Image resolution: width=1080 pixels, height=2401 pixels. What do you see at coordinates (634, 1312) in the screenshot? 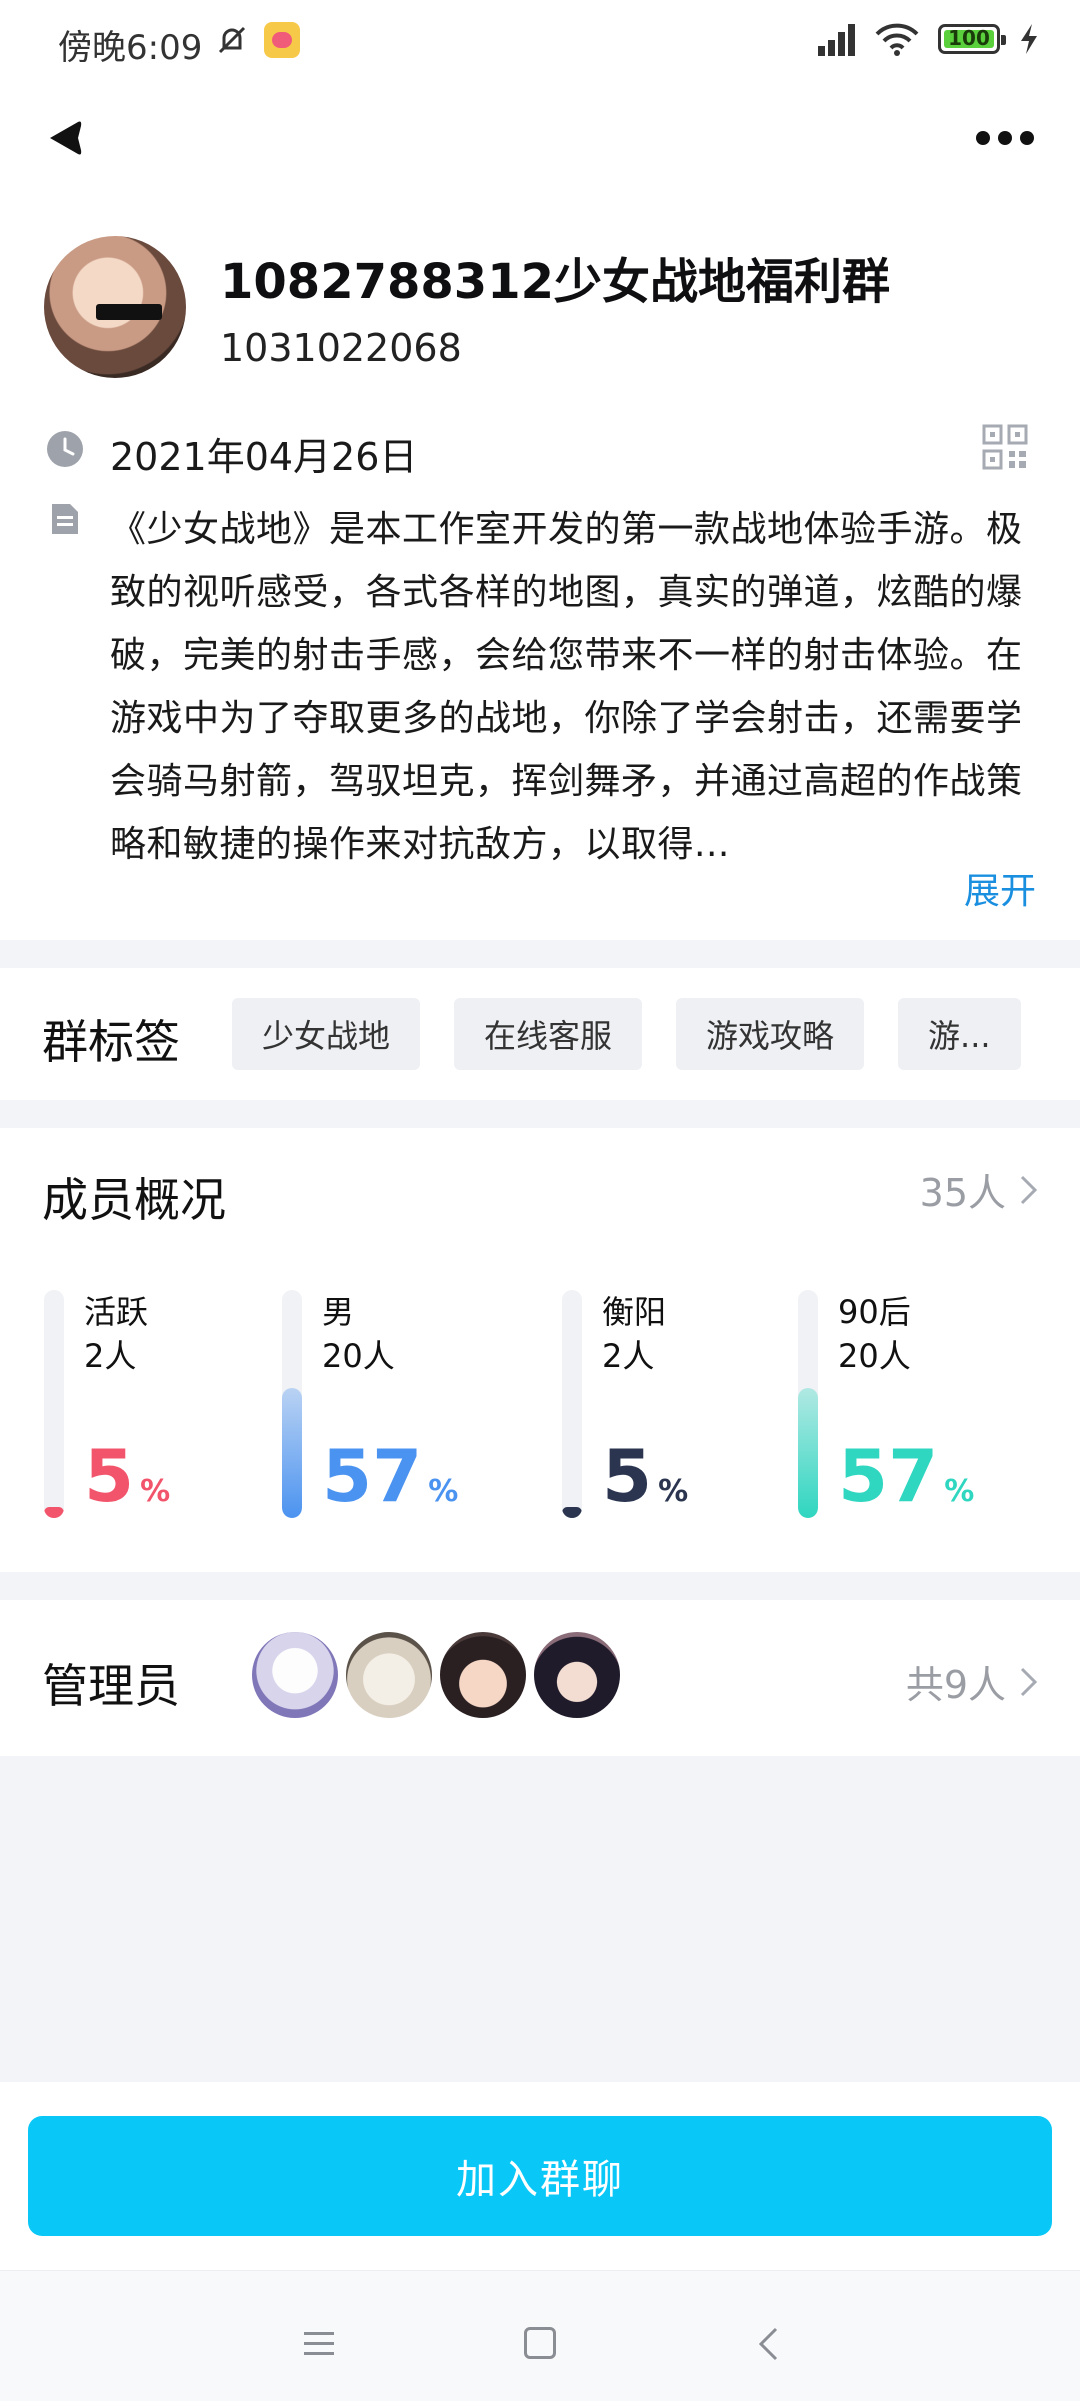
I see `stat-label: 衡阳` at bounding box center [634, 1312].